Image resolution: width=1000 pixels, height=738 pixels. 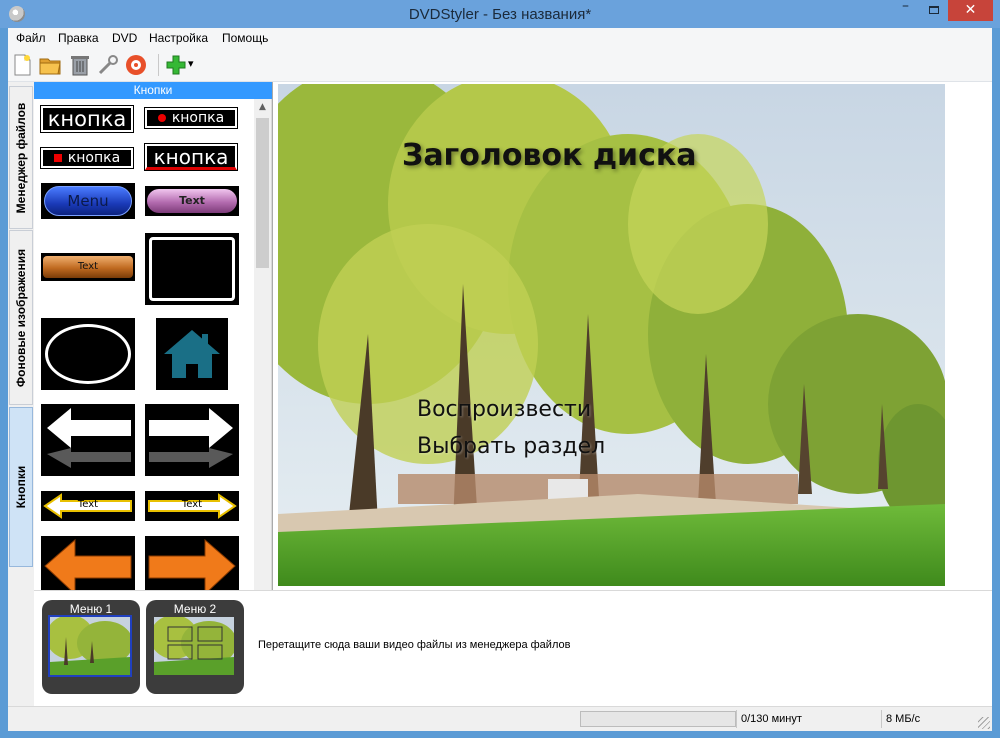 I want to click on menu-settings: Настройка, so click(x=178, y=38).